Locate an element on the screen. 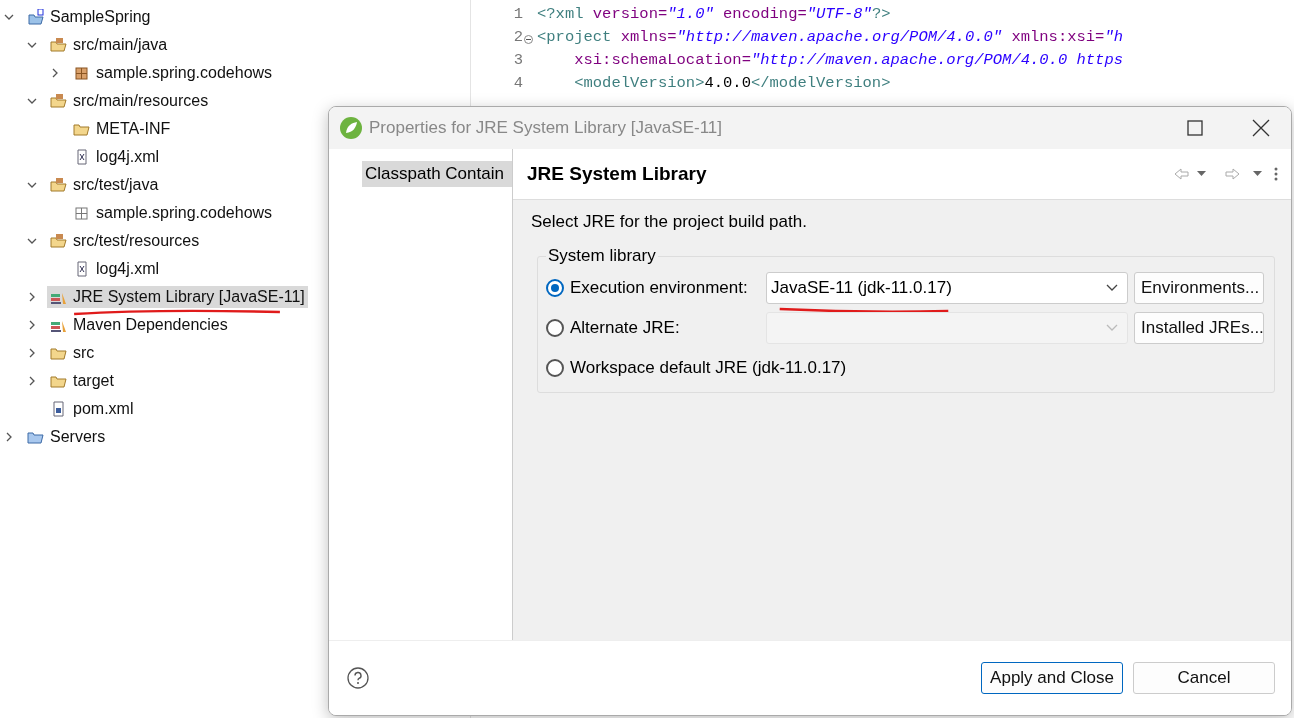 The image size is (1294, 718). dialog-title: Properties for JRE System Library [JavaSE-11] is located at coordinates (546, 128).